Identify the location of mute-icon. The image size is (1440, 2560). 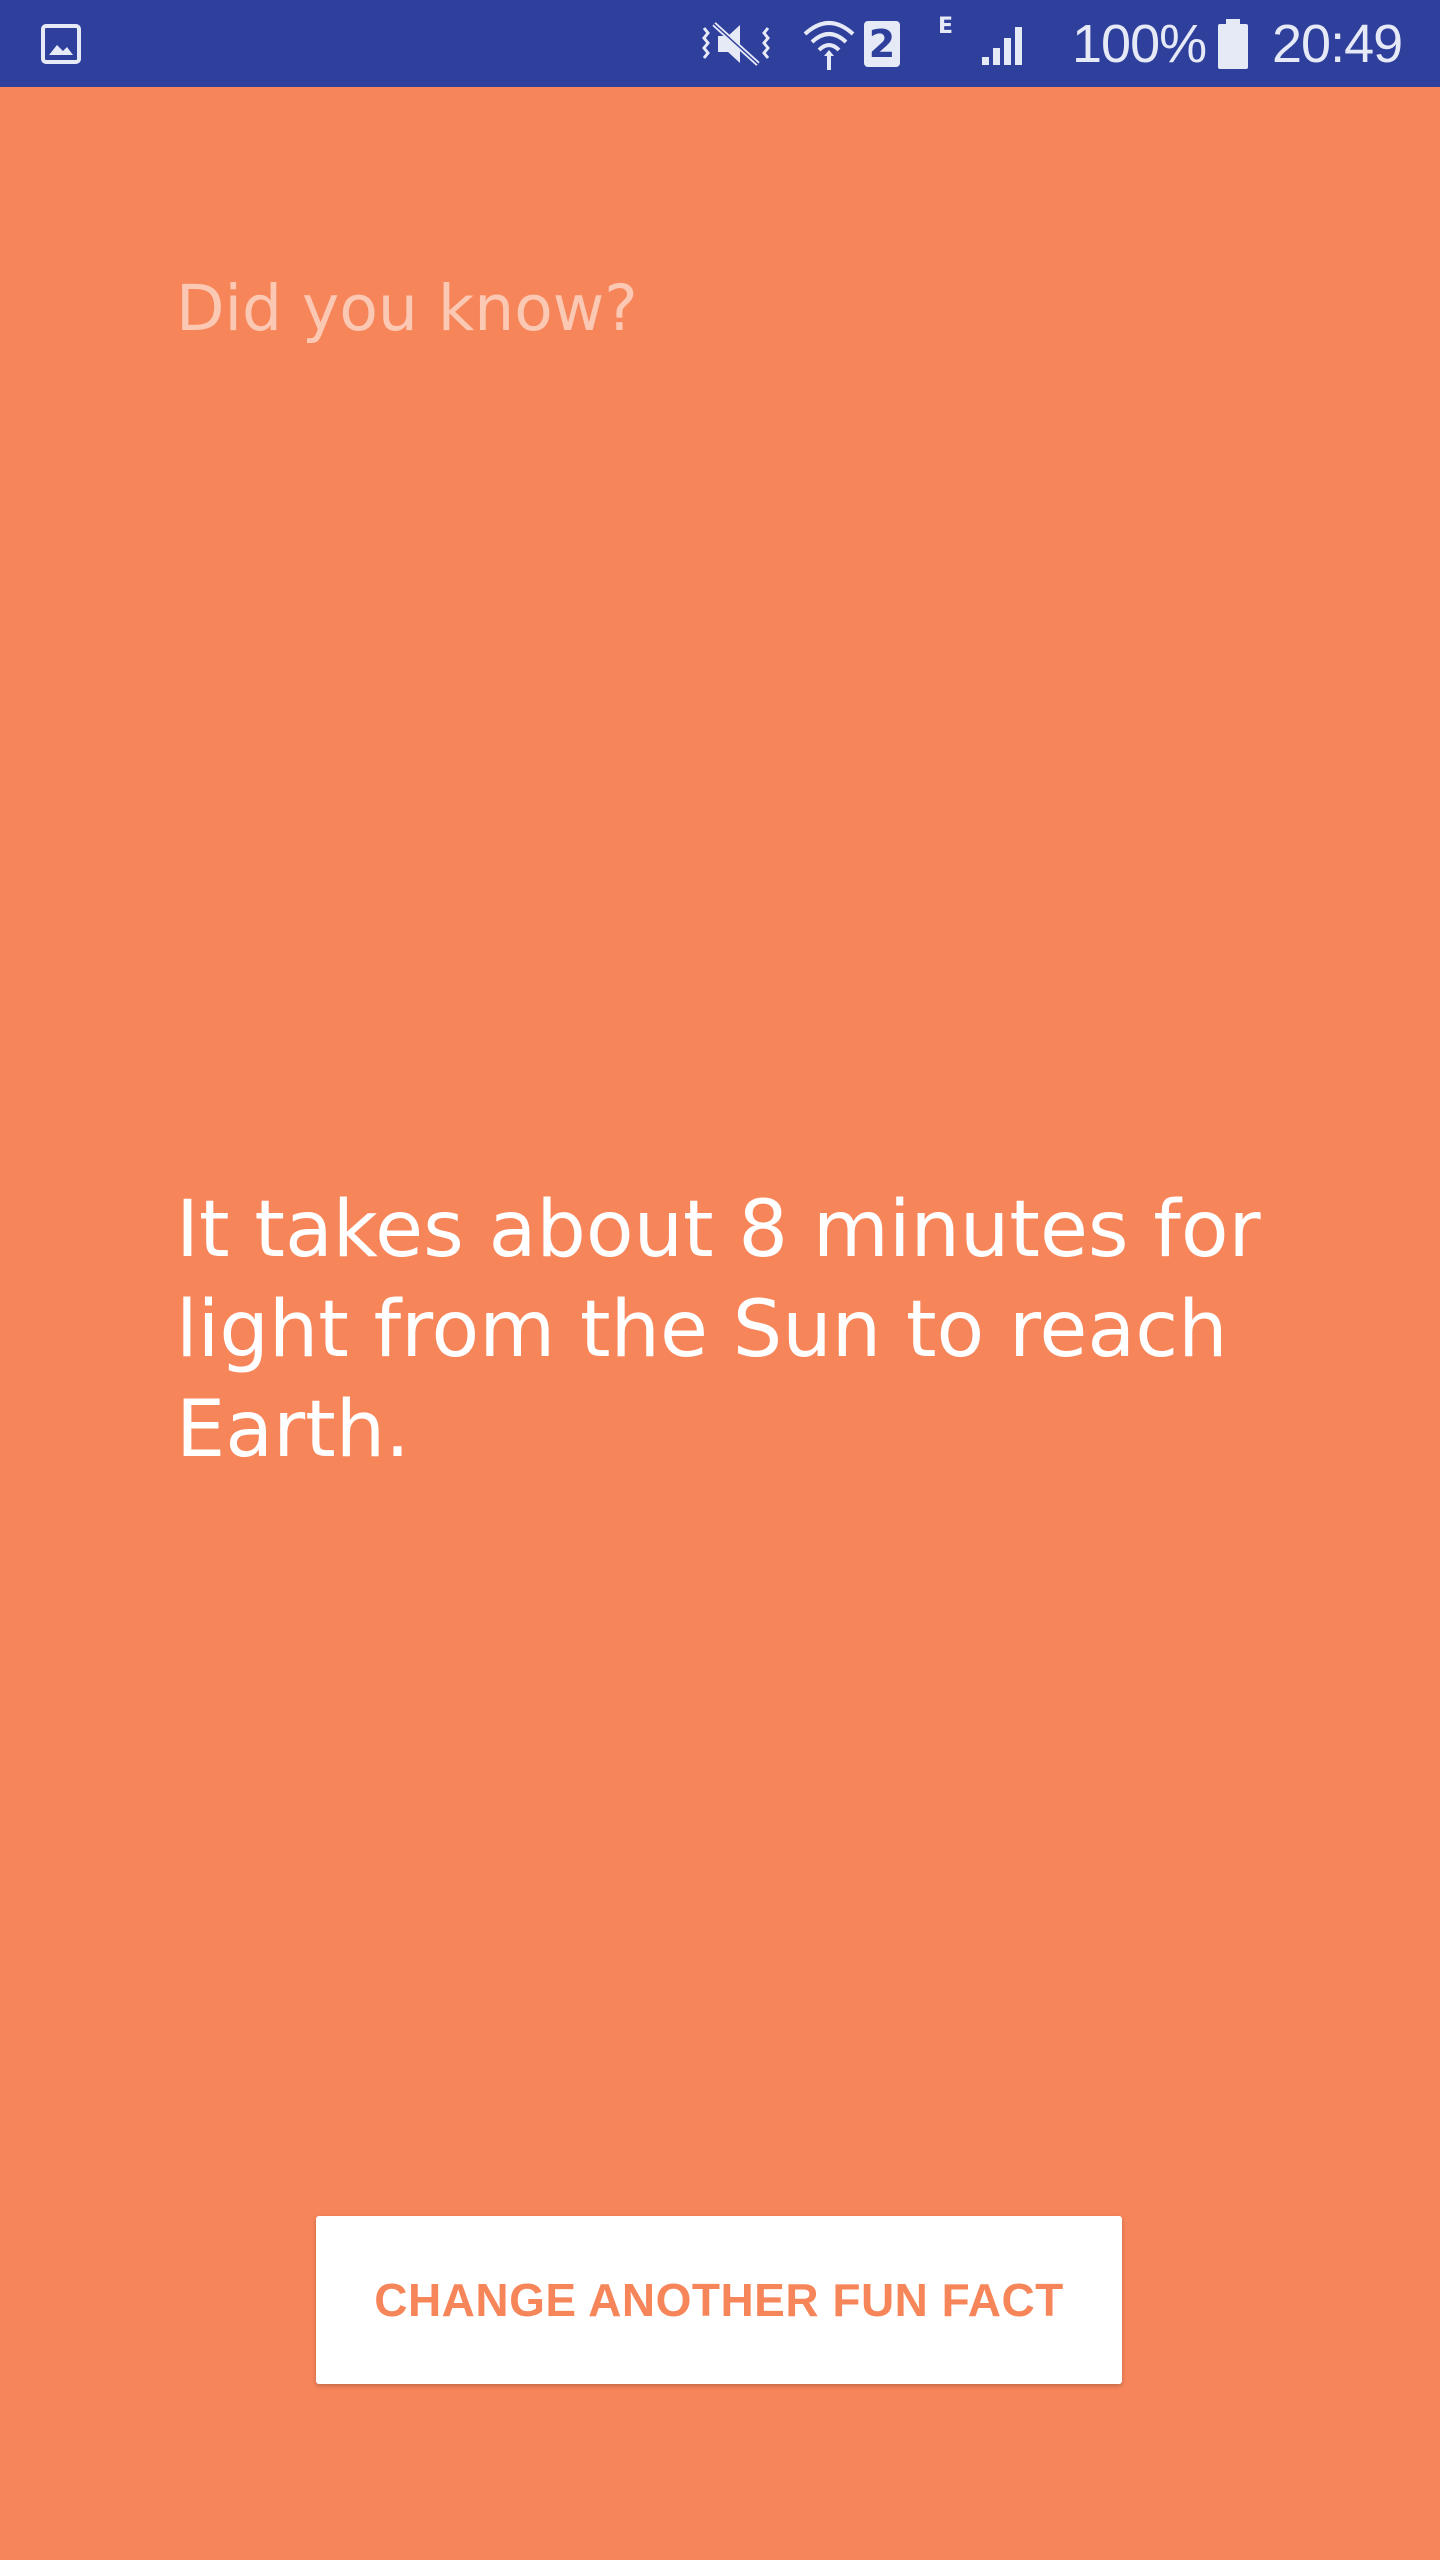
(736, 43).